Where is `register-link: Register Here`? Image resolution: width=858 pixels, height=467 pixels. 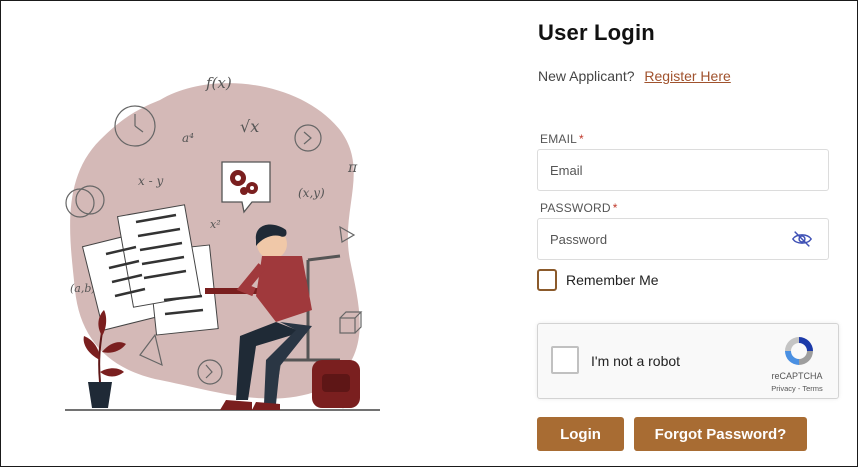
register-link: Register Here is located at coordinates (687, 76).